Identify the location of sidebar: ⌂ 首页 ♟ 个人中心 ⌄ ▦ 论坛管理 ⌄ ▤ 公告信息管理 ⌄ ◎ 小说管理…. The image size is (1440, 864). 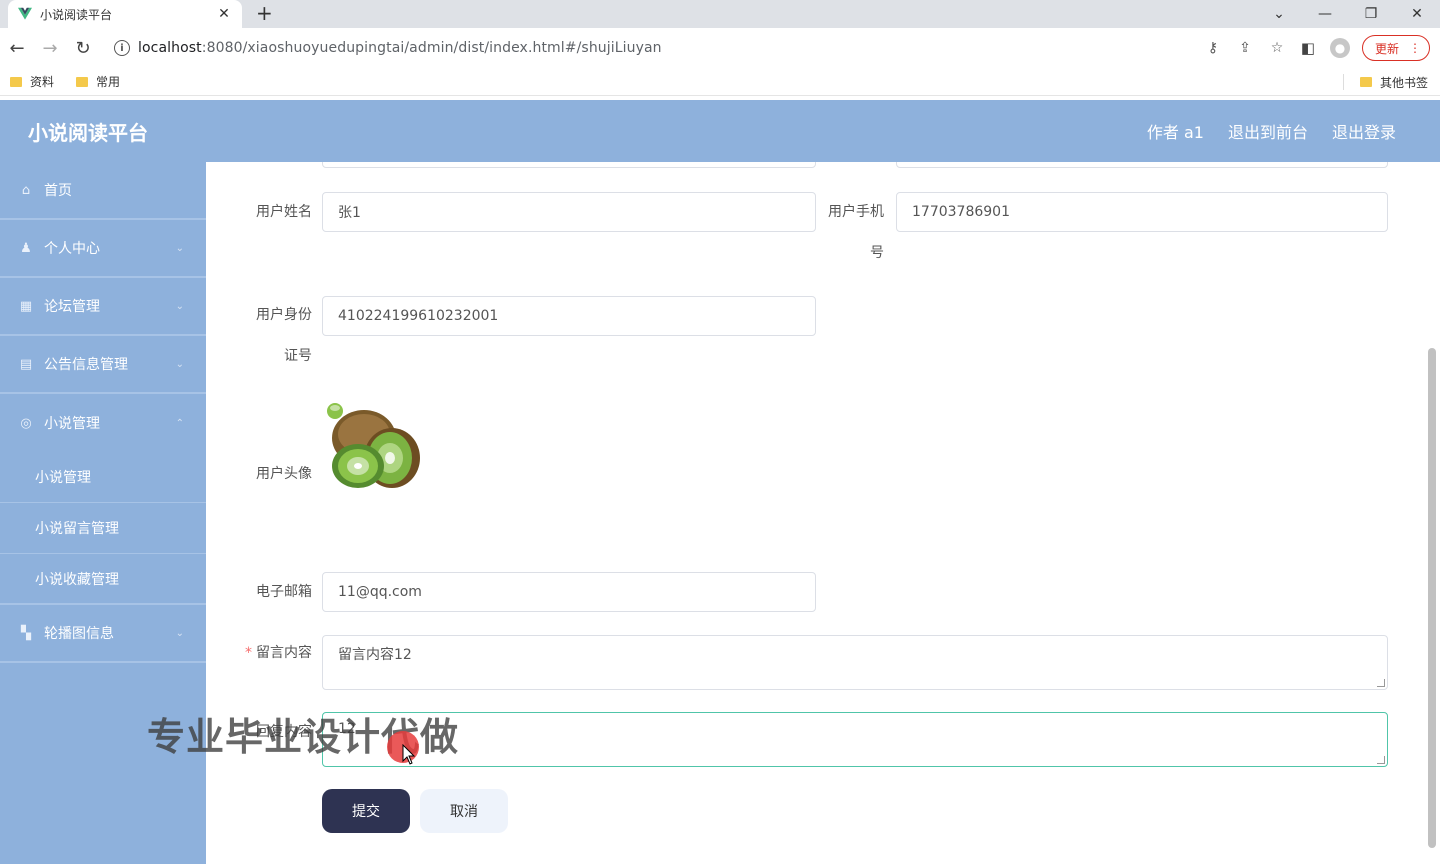
(103, 513).